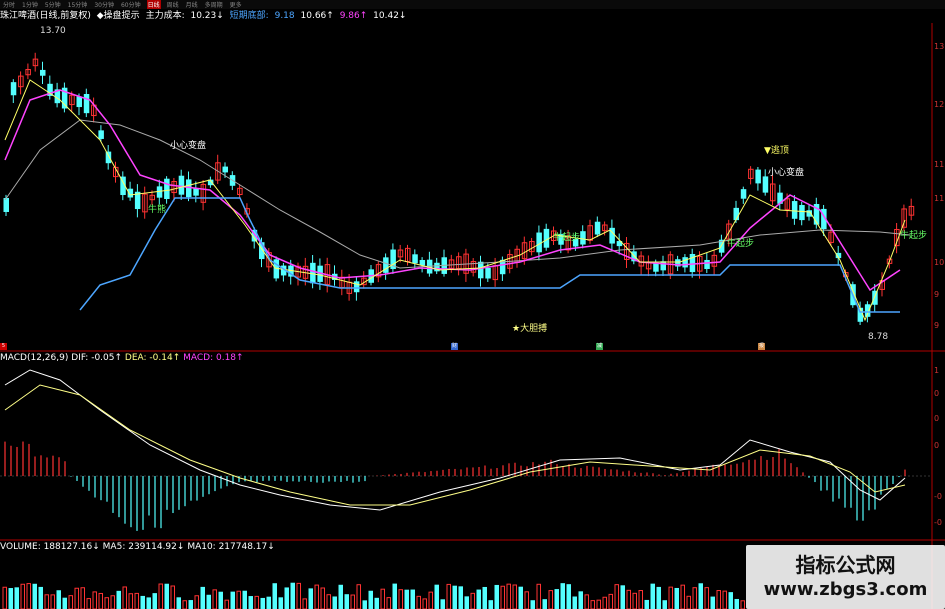 The width and height of the screenshot is (945, 609). I want to click on volume-ma10: MA10: 217748.17↓, so click(231, 547).